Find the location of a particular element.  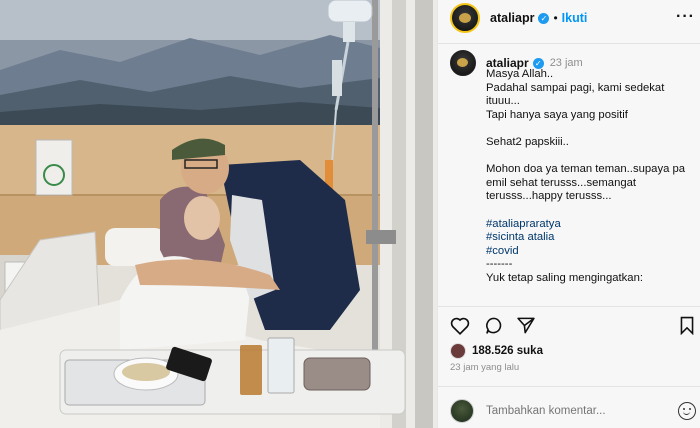

hashtag-link: #covid is located at coordinates (590, 252).